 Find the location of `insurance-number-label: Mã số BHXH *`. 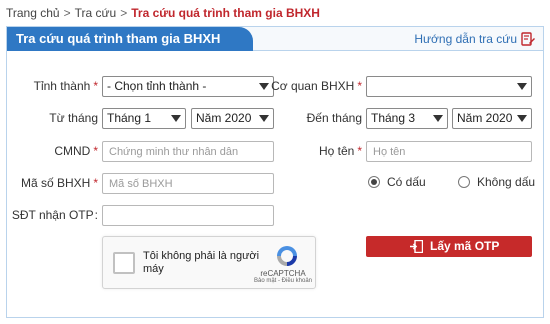

insurance-number-label: Mã số BHXH * is located at coordinates (59, 183).